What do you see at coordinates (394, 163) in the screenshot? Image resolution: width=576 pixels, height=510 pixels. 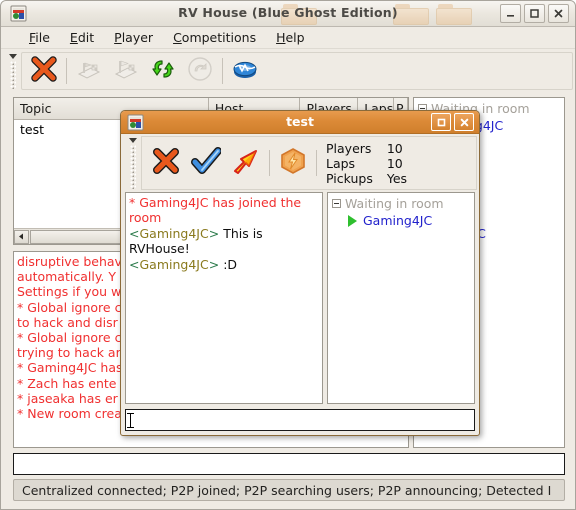 I see `room-info-value-laps: 10` at bounding box center [394, 163].